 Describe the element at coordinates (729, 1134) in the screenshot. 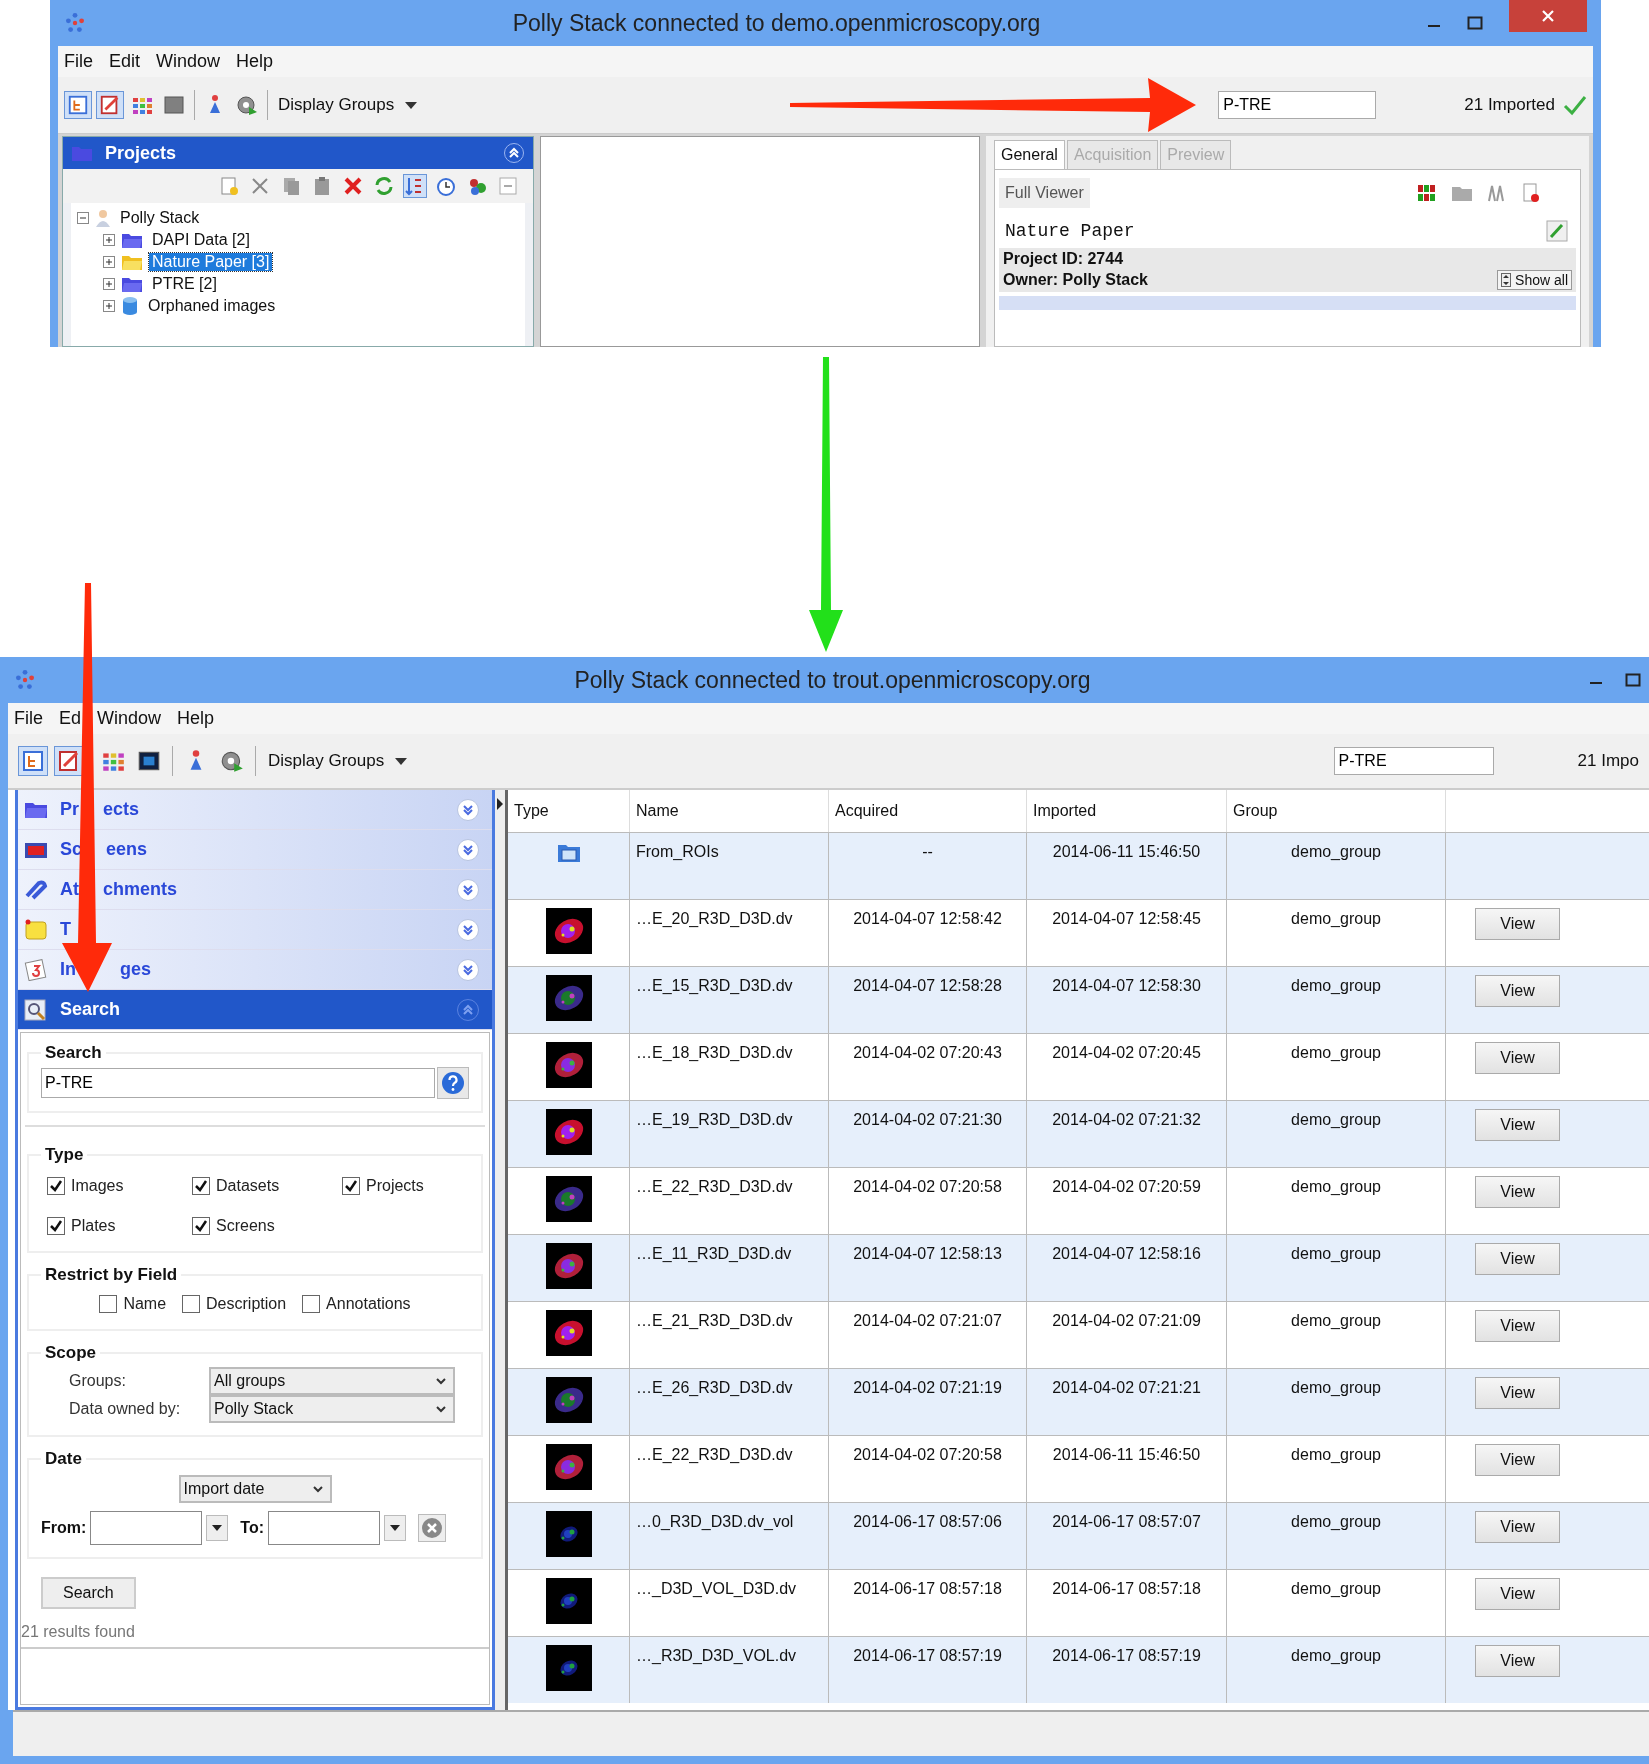

I see `table-cell: …E_19_R3D_D3D.dv` at that location.